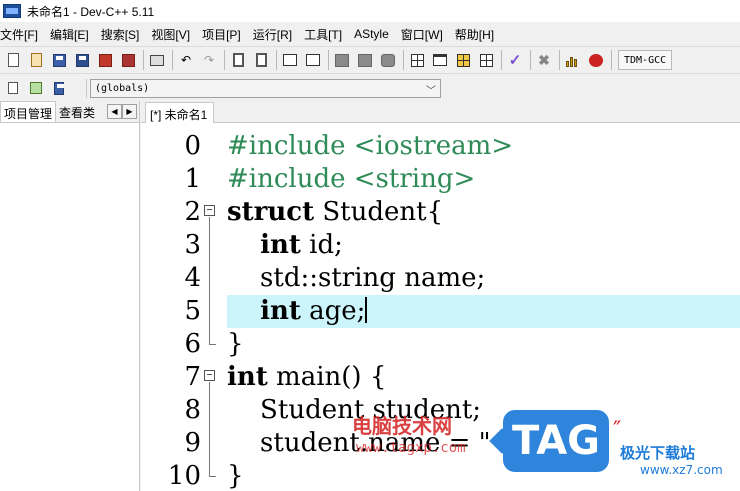 The height and width of the screenshot is (491, 740). What do you see at coordinates (59, 88) in the screenshot?
I see `toggle-icon` at bounding box center [59, 88].